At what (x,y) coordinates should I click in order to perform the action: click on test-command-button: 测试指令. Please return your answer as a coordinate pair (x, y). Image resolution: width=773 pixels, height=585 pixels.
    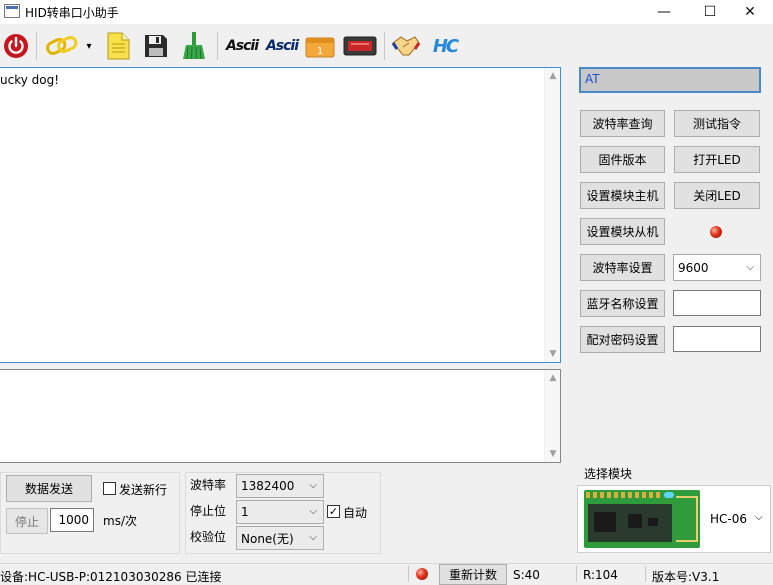
    Looking at the image, I should click on (717, 123).